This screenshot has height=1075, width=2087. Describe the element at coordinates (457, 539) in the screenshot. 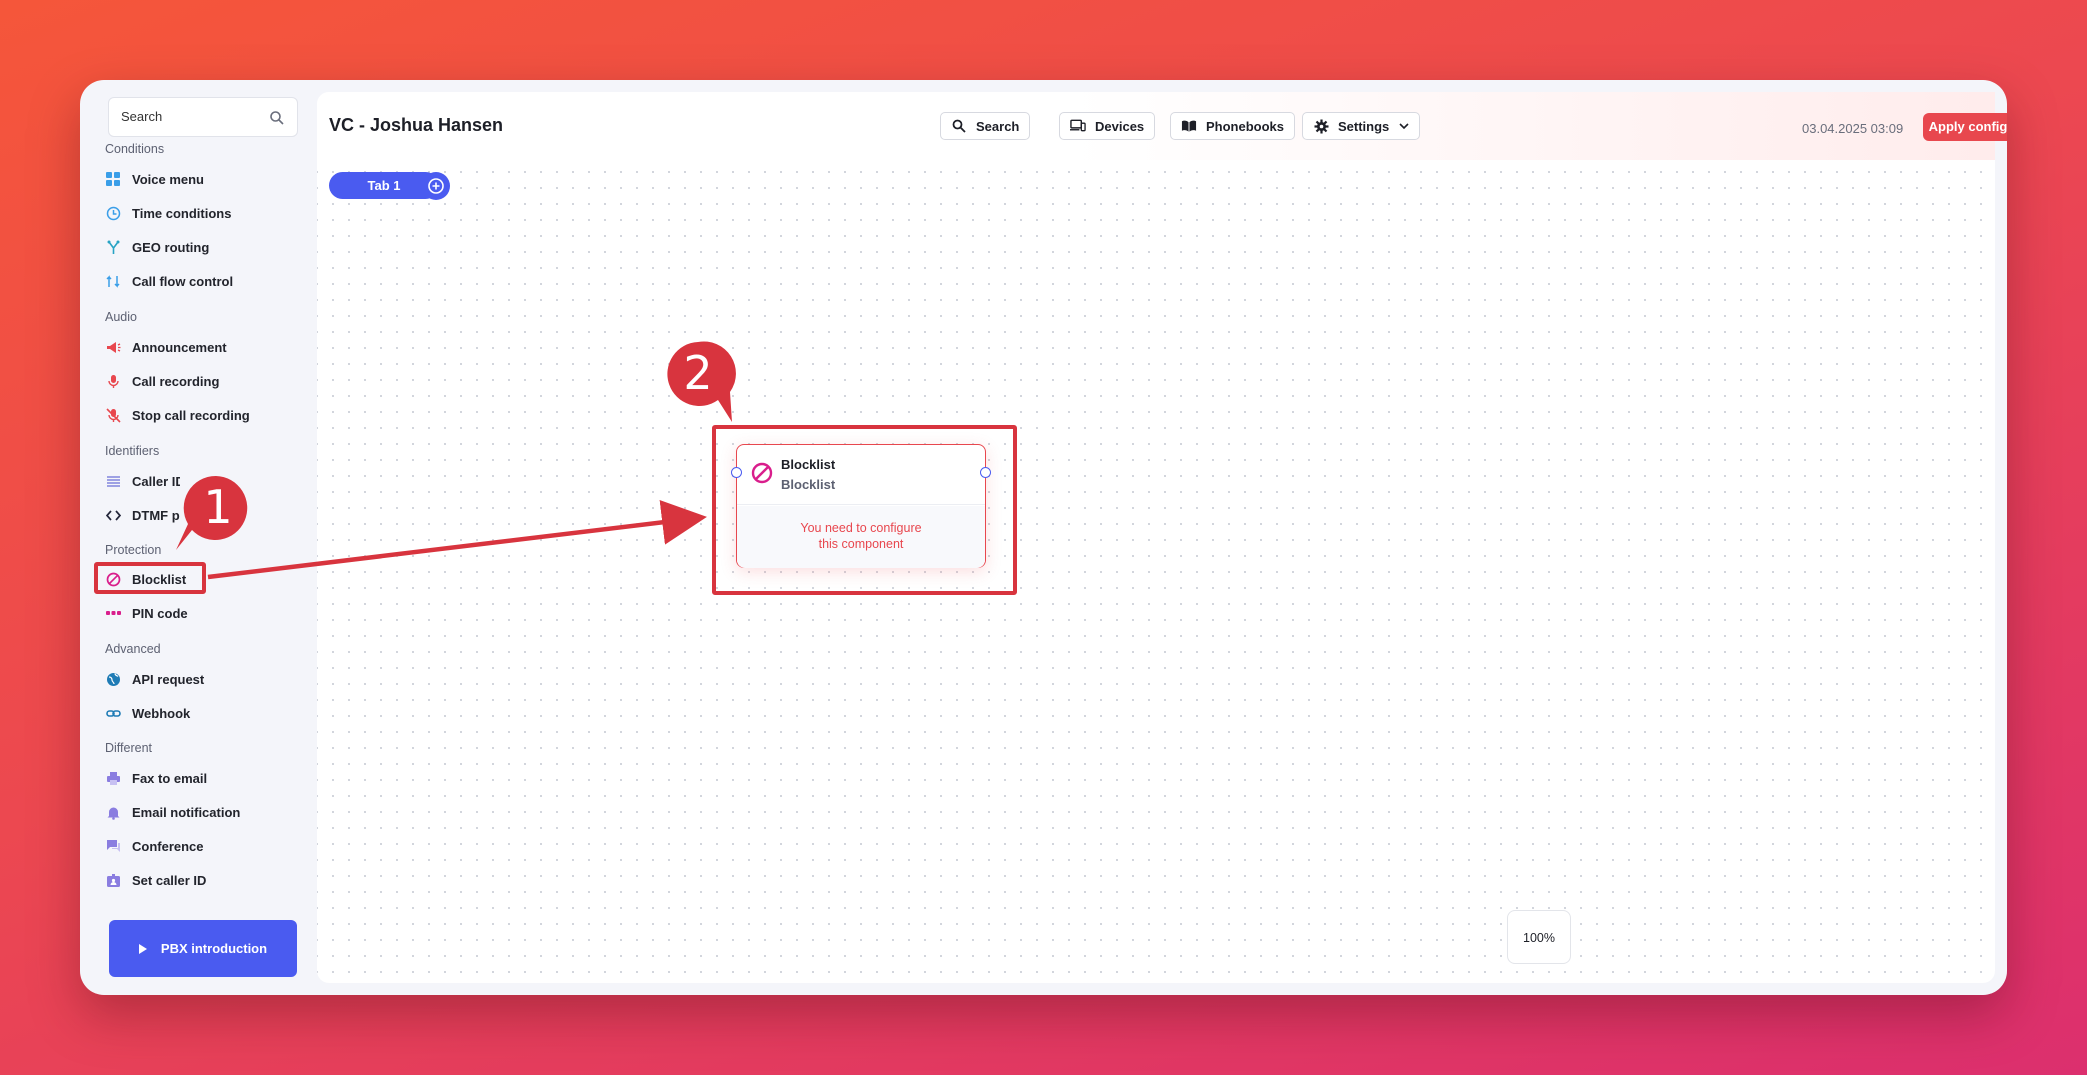

I see `annotation-arrow` at that location.